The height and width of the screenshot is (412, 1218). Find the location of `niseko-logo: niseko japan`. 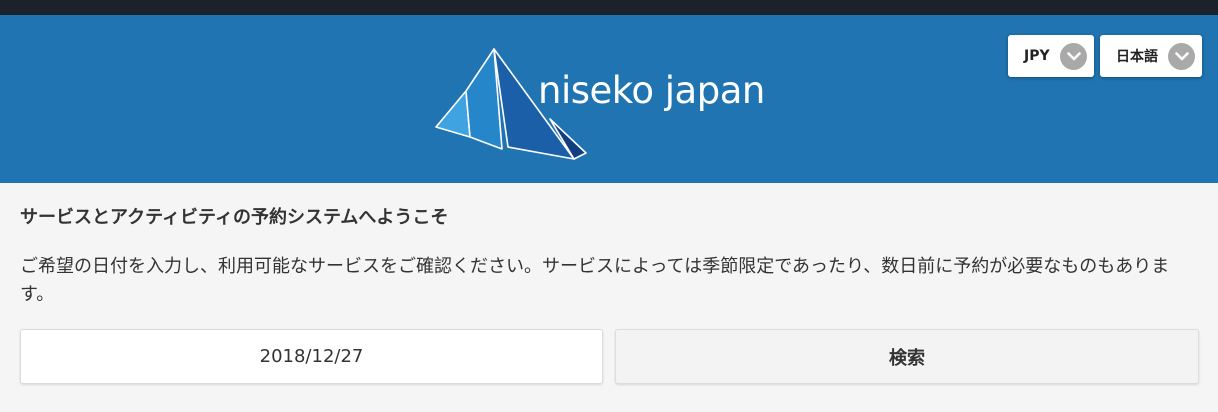

niseko-logo: niseko japan is located at coordinates (612, 105).